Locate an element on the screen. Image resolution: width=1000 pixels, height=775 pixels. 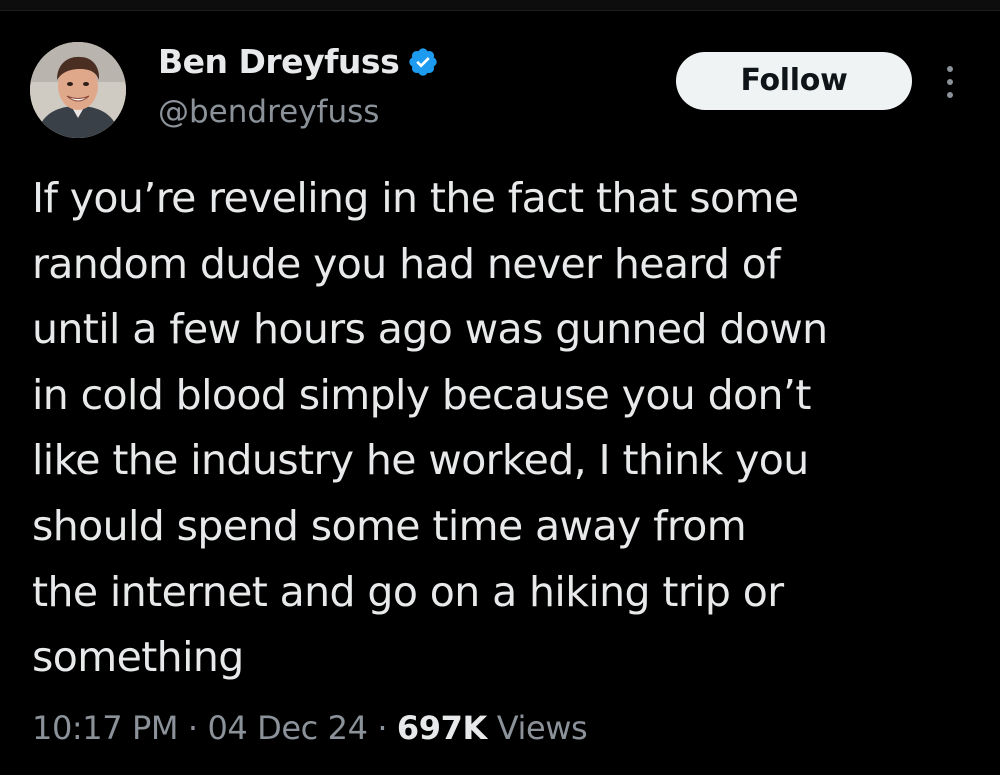
author-handle: @bendreyfuss is located at coordinates (268, 112).